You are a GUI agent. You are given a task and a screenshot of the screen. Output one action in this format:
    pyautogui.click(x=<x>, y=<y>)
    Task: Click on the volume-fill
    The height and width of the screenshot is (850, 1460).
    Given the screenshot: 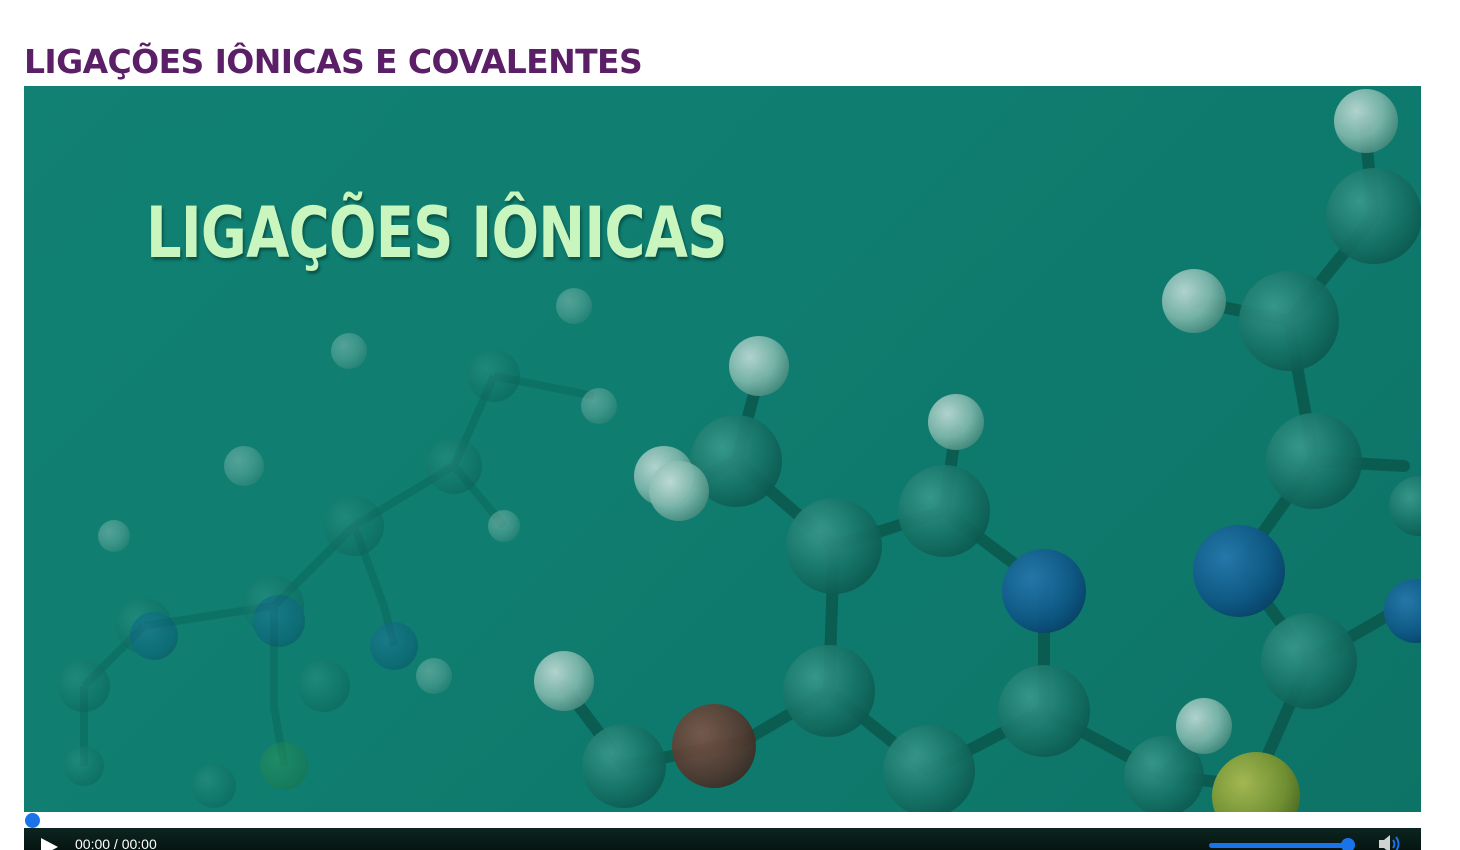 What is the action you would take?
    pyautogui.click(x=1282, y=845)
    